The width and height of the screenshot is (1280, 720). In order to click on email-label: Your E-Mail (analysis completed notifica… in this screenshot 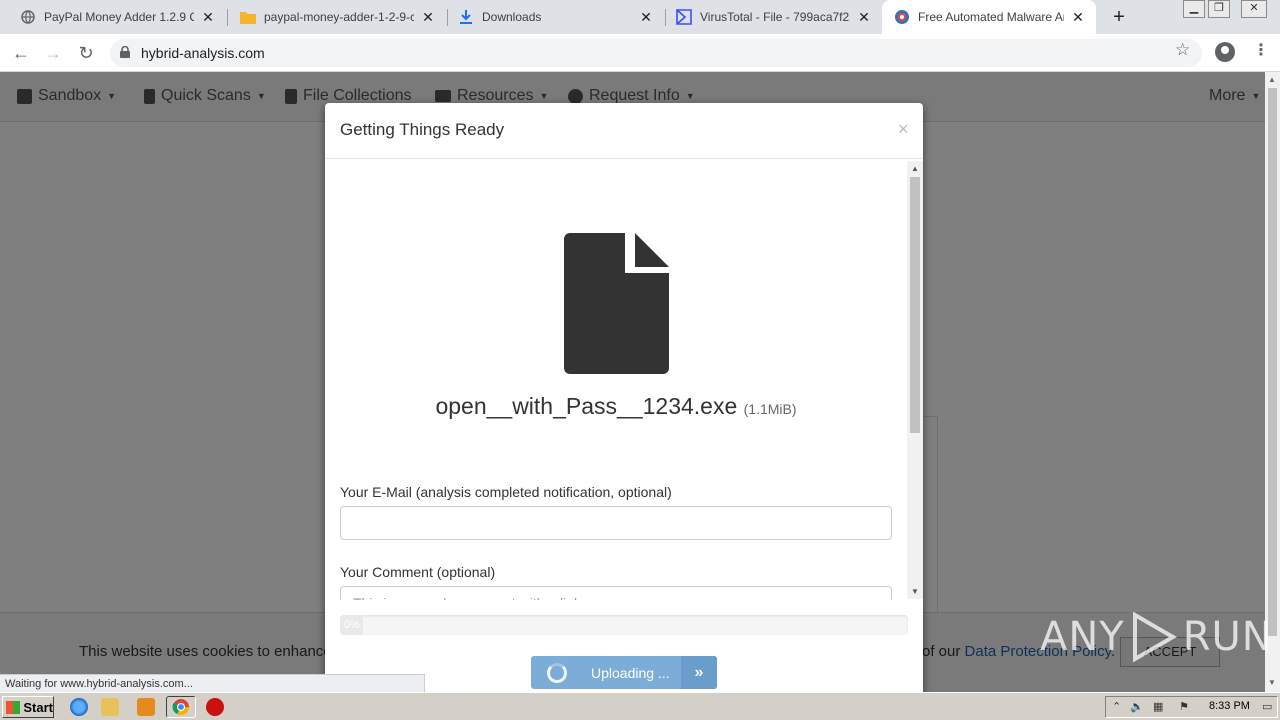, I will do `click(506, 492)`.